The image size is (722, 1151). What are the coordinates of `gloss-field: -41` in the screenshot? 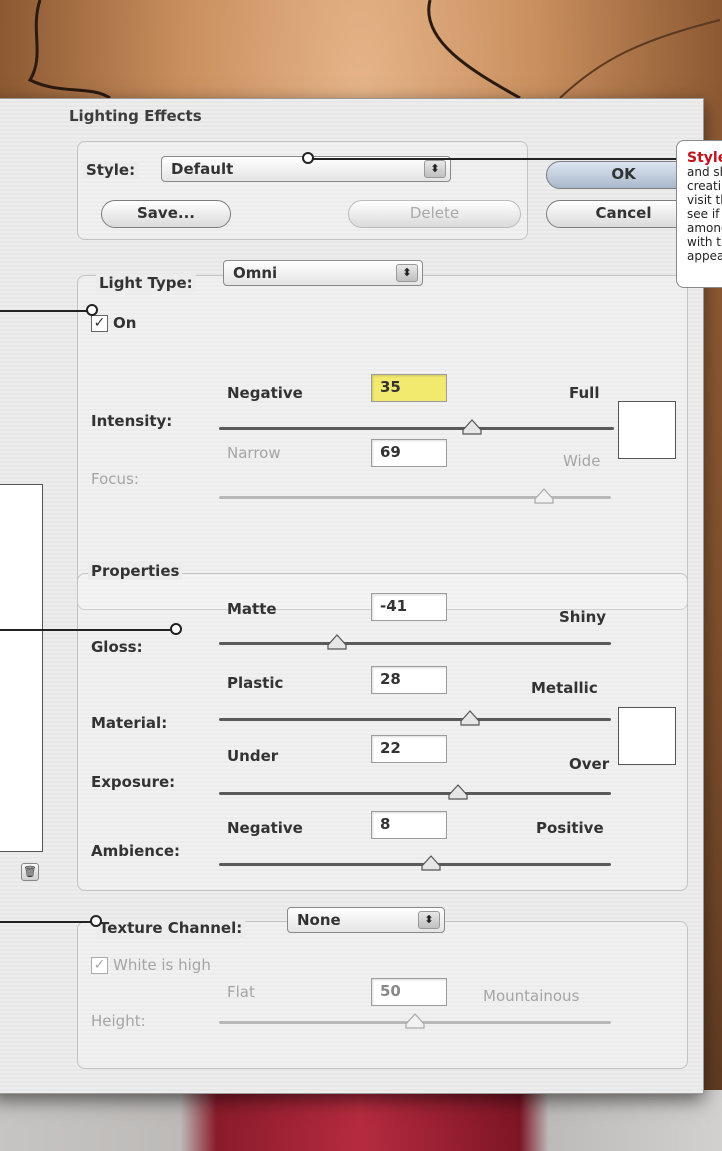 It's located at (409, 607).